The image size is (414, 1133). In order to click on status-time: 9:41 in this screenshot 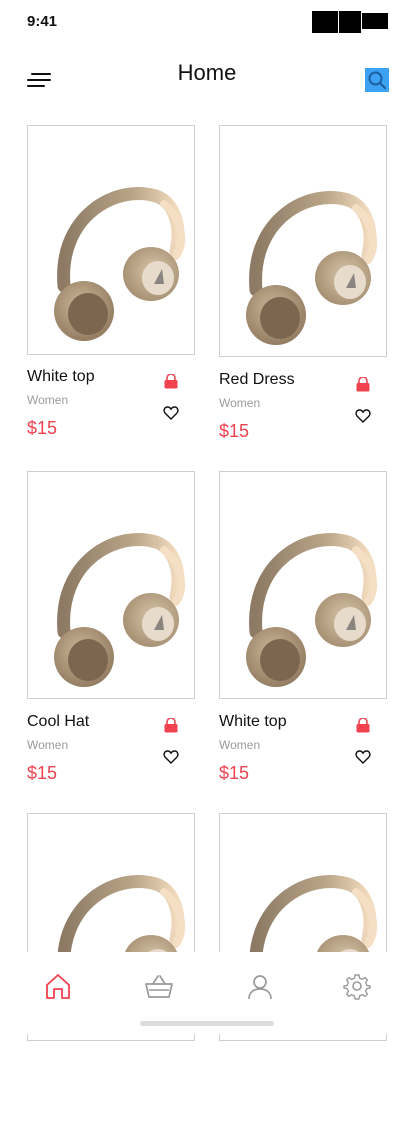, I will do `click(42, 21)`.